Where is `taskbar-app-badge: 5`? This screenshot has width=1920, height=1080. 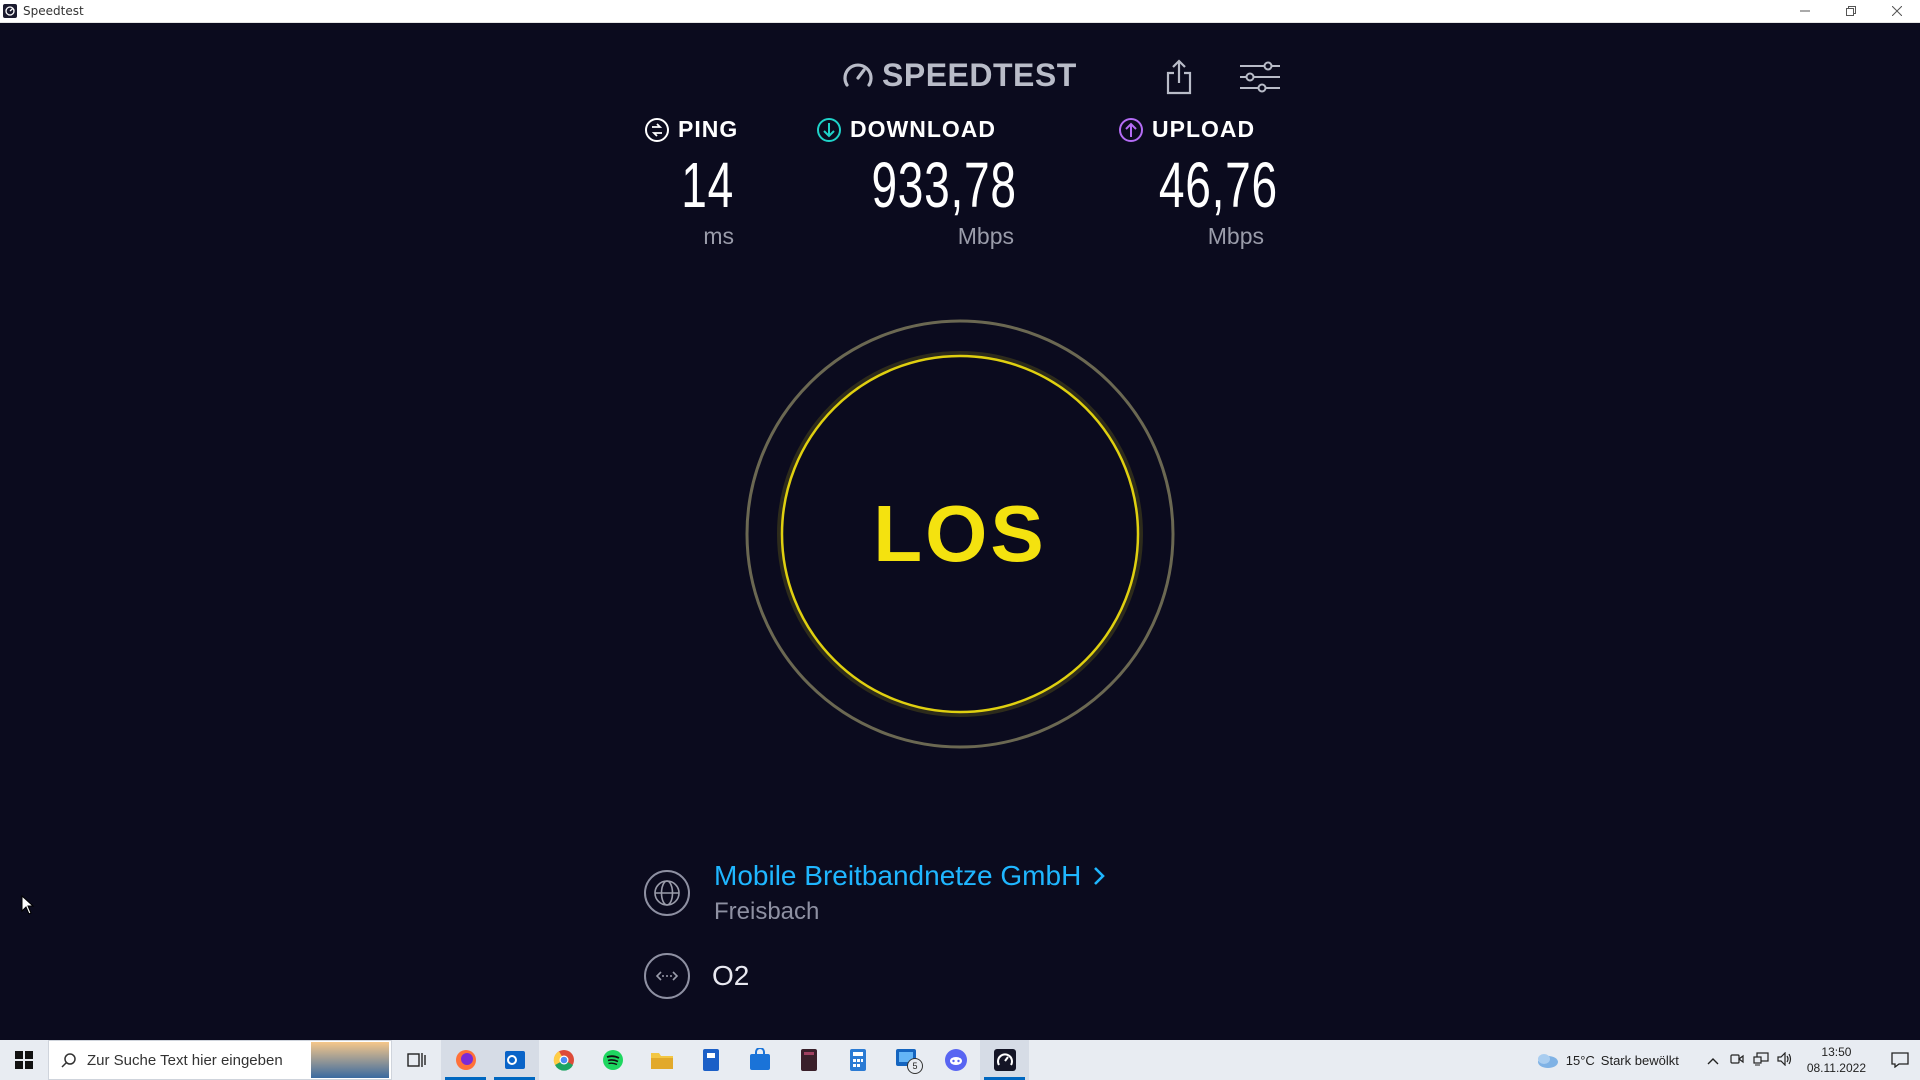 taskbar-app-badge: 5 is located at coordinates (906, 1060).